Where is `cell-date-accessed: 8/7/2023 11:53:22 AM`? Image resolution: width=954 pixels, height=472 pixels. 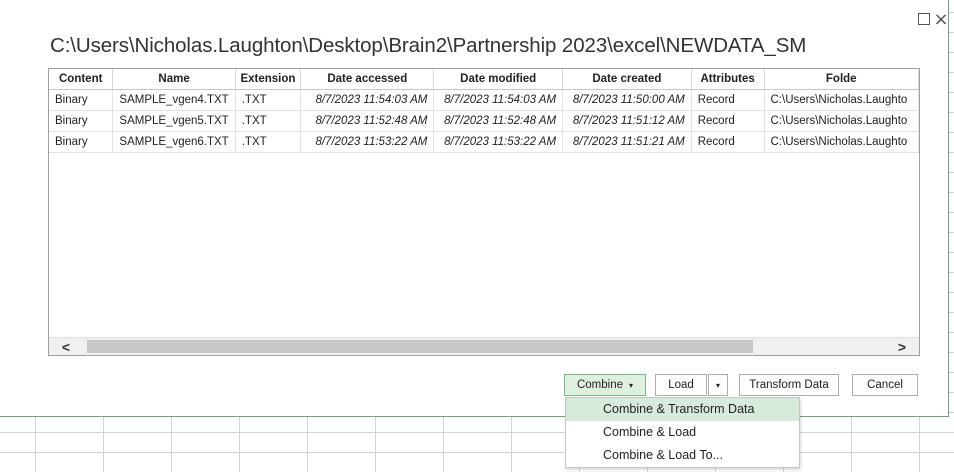 cell-date-accessed: 8/7/2023 11:53:22 AM is located at coordinates (367, 142).